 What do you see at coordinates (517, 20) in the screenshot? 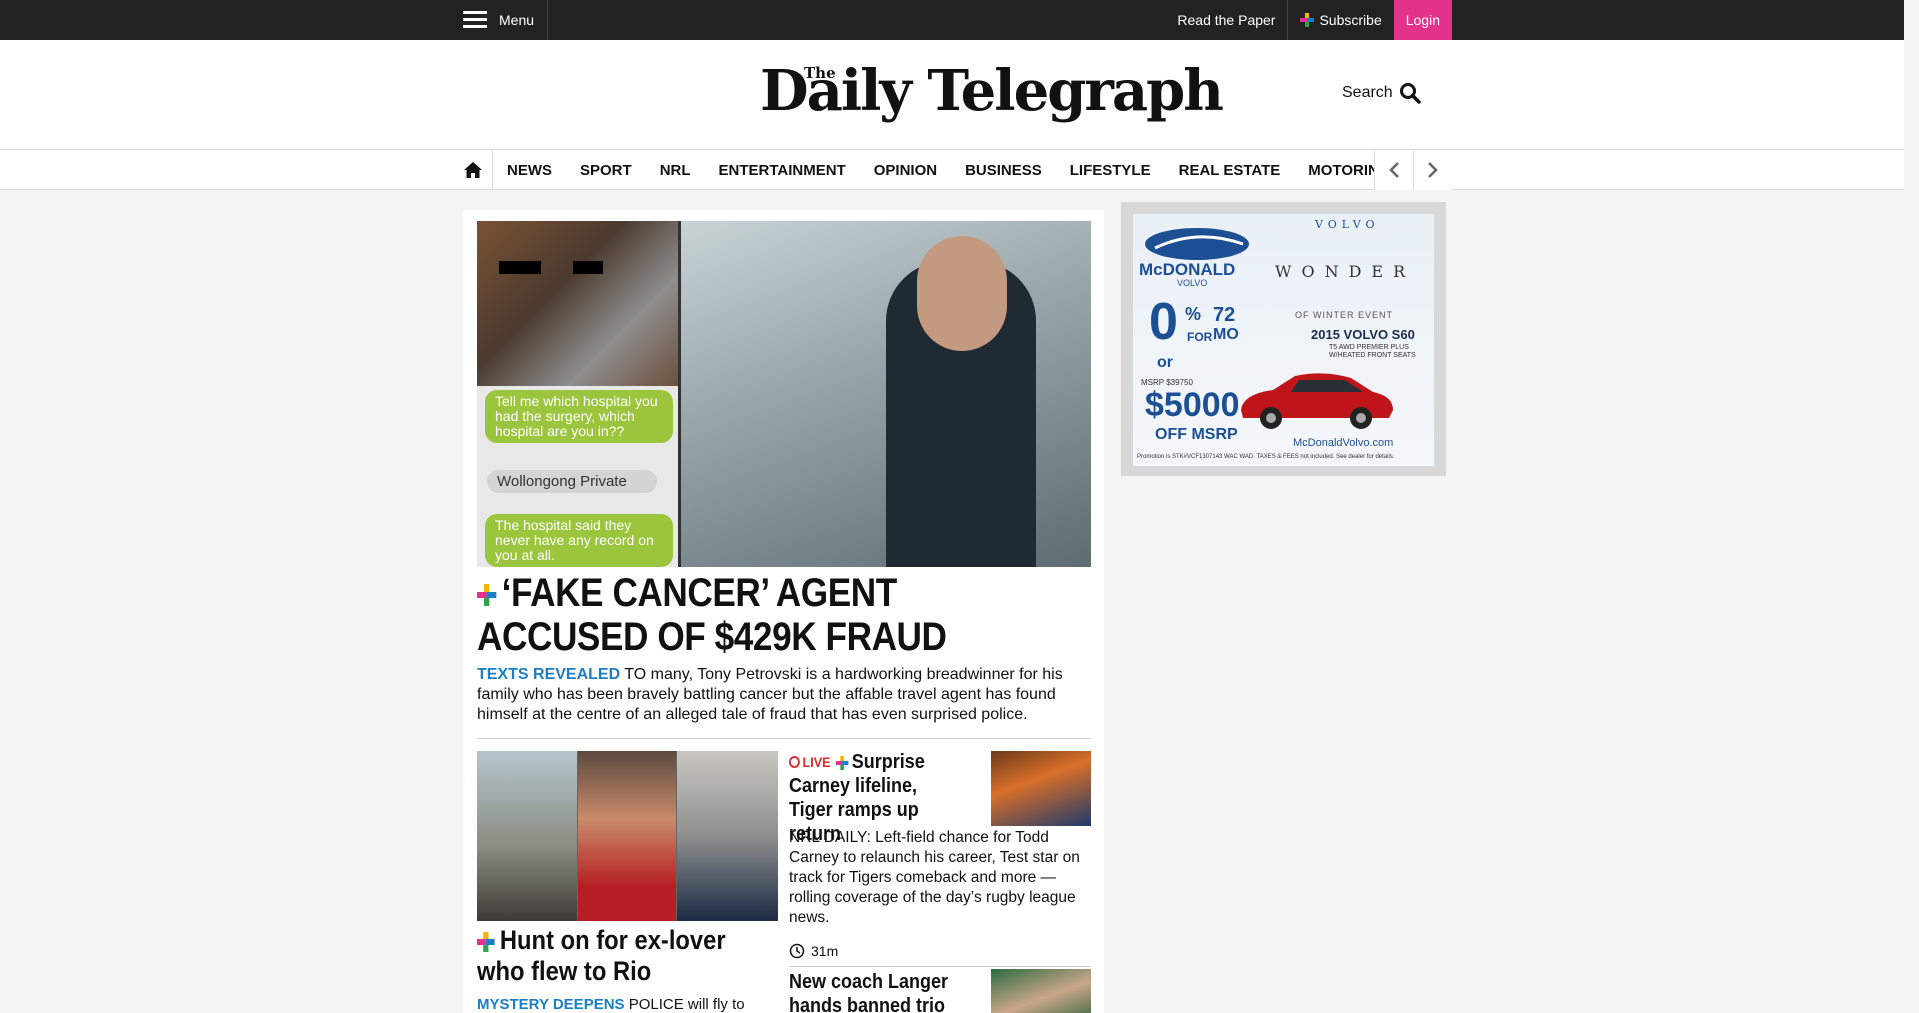
I see `menu-label: Menu` at bounding box center [517, 20].